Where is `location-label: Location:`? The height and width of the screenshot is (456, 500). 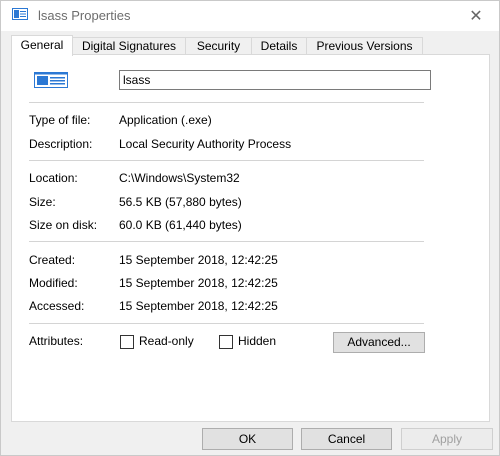 location-label: Location: is located at coordinates (53, 178).